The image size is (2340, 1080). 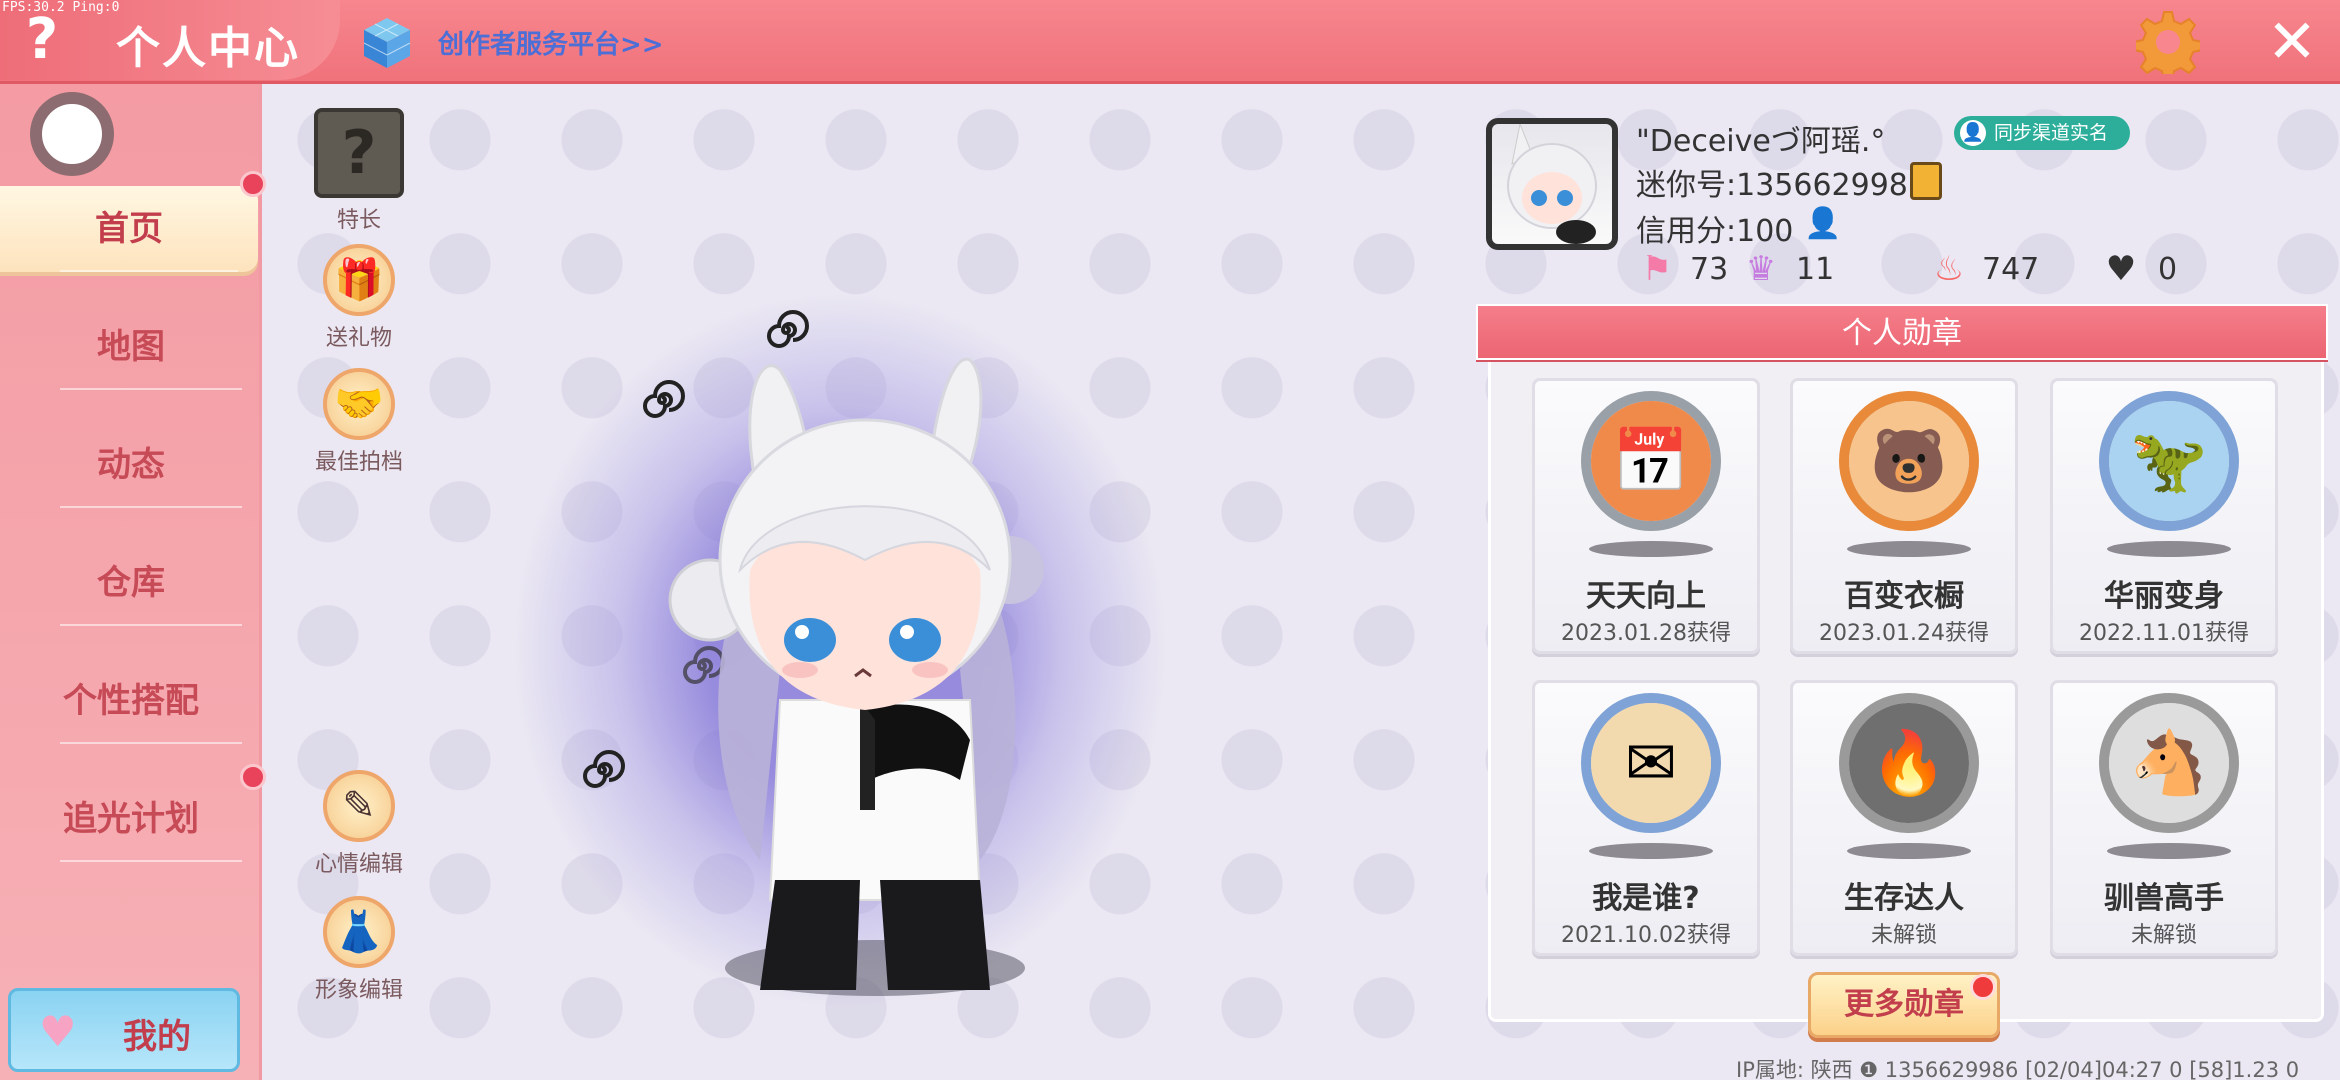 What do you see at coordinates (2164, 596) in the screenshot?
I see `badge-name: 华丽变身` at bounding box center [2164, 596].